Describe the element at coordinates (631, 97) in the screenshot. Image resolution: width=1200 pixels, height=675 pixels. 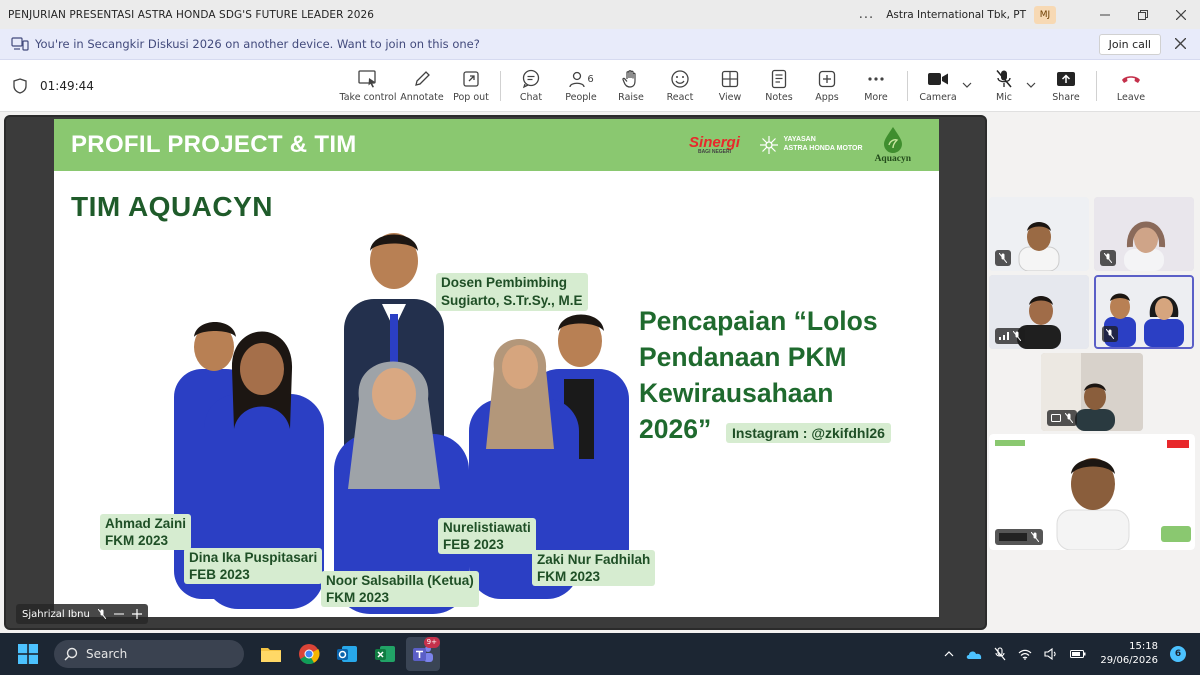
I see `raise-label: Raise` at that location.